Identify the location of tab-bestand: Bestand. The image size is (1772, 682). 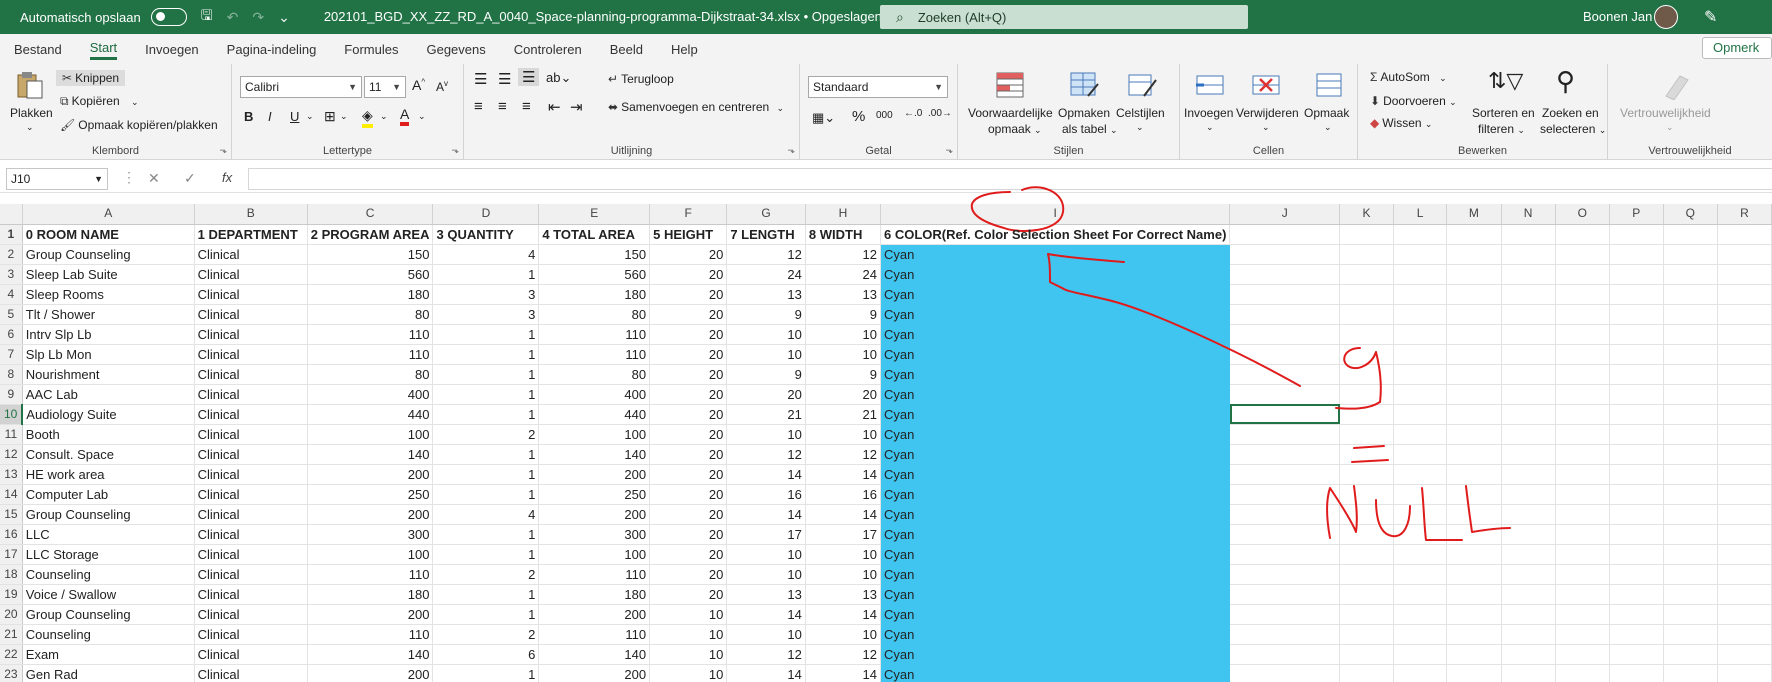
(38, 49).